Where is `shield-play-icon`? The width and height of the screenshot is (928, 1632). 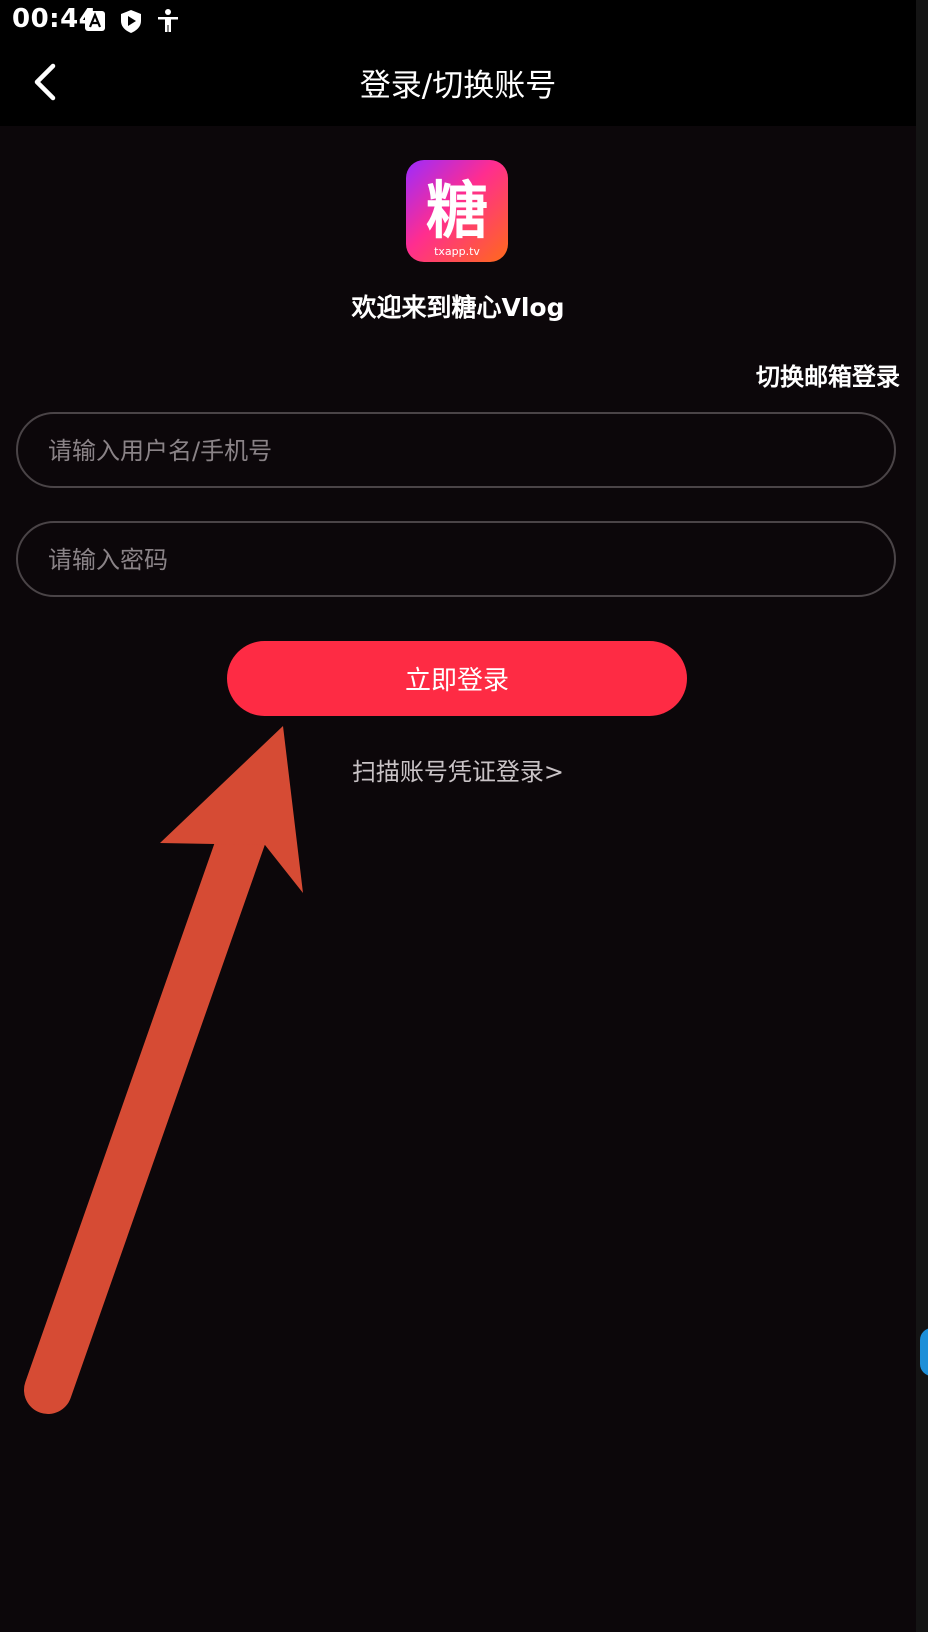 shield-play-icon is located at coordinates (131, 21).